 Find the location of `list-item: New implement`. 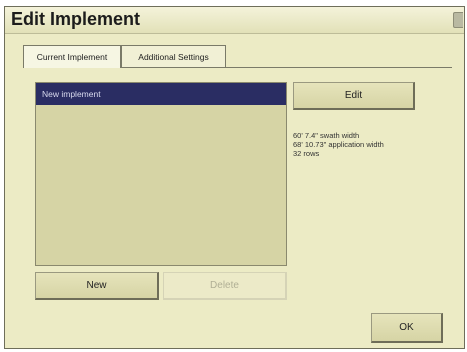

list-item: New implement is located at coordinates (161, 94).